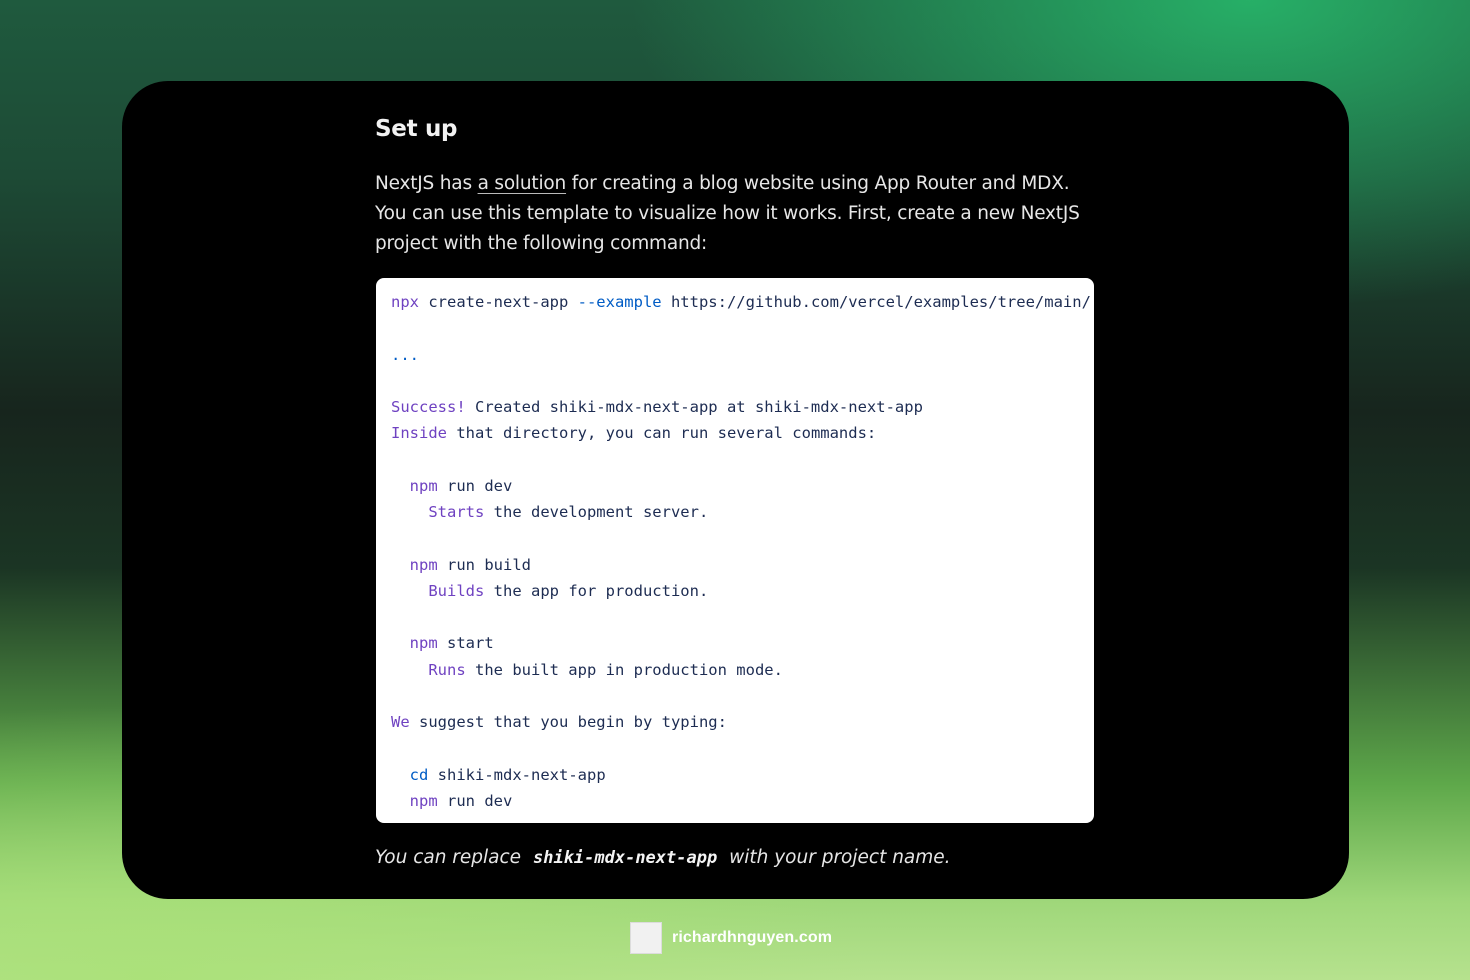  I want to click on code-text: start, so click(465, 643).